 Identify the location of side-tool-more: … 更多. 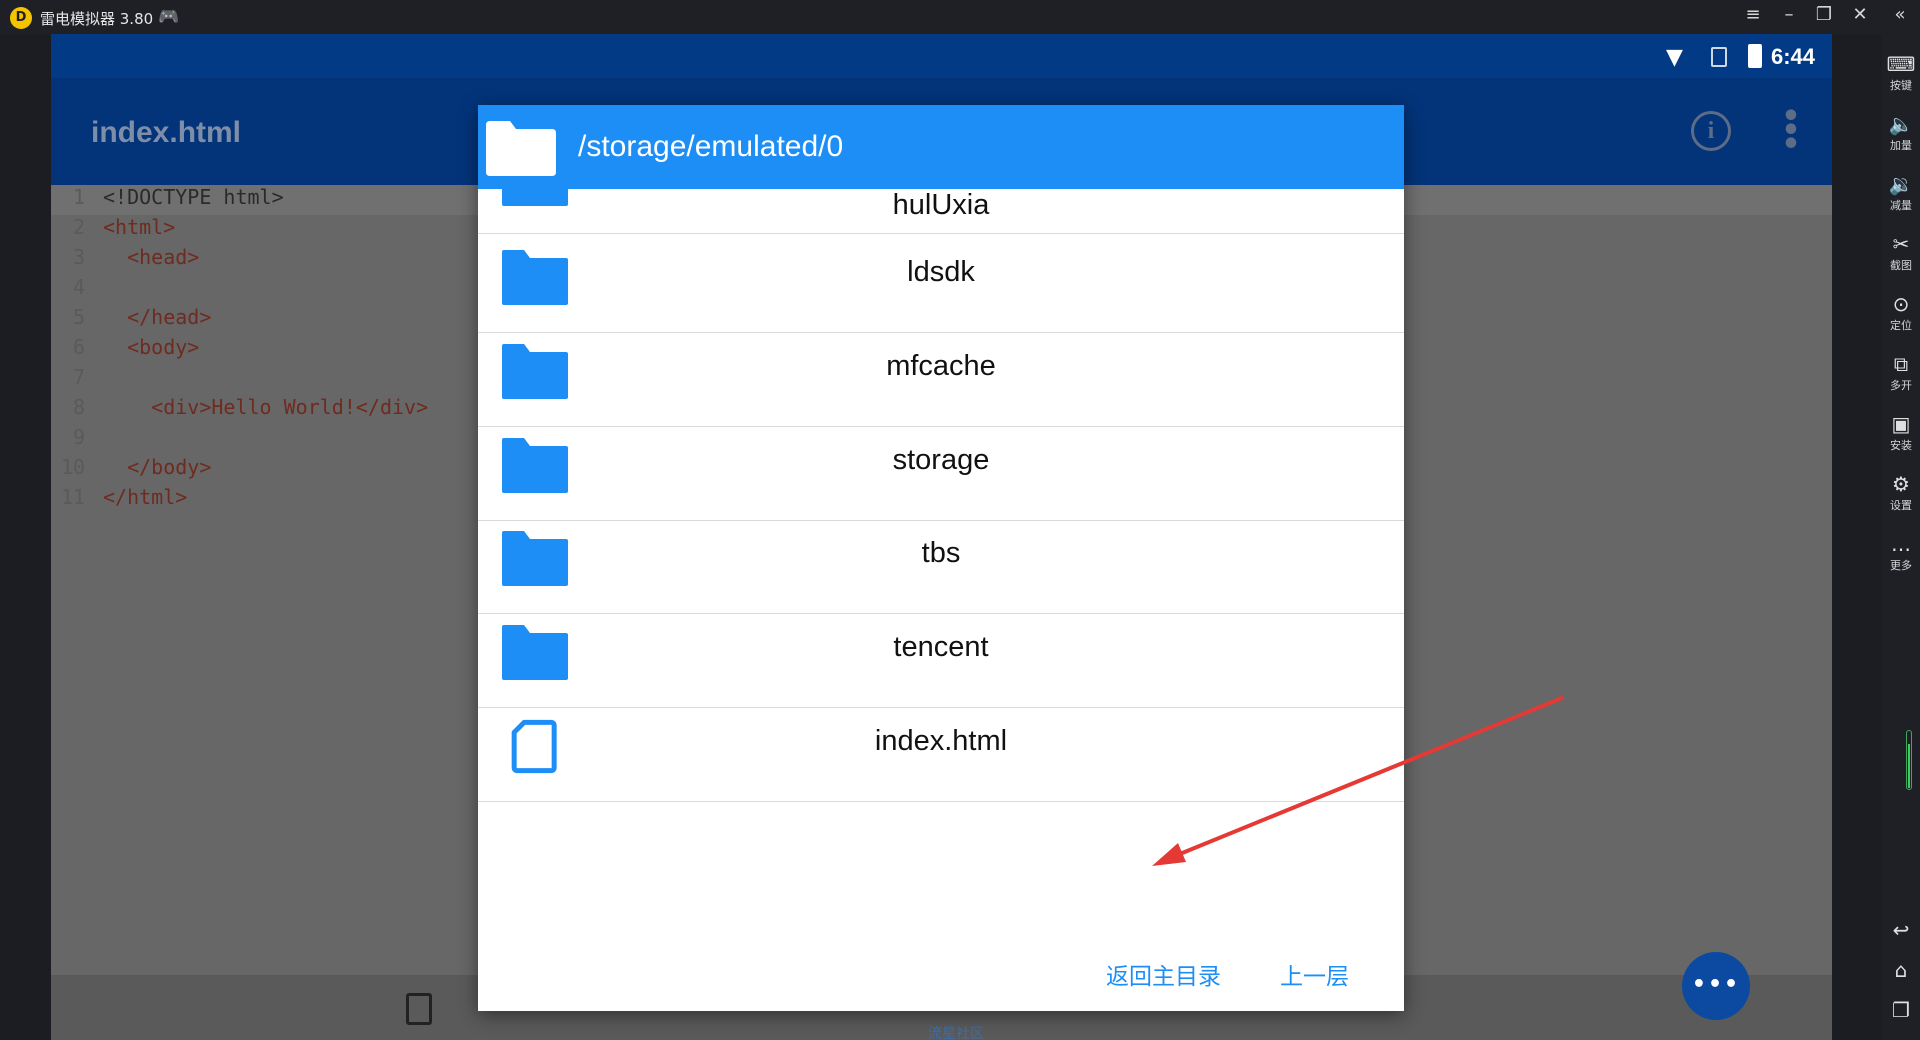
(1901, 552).